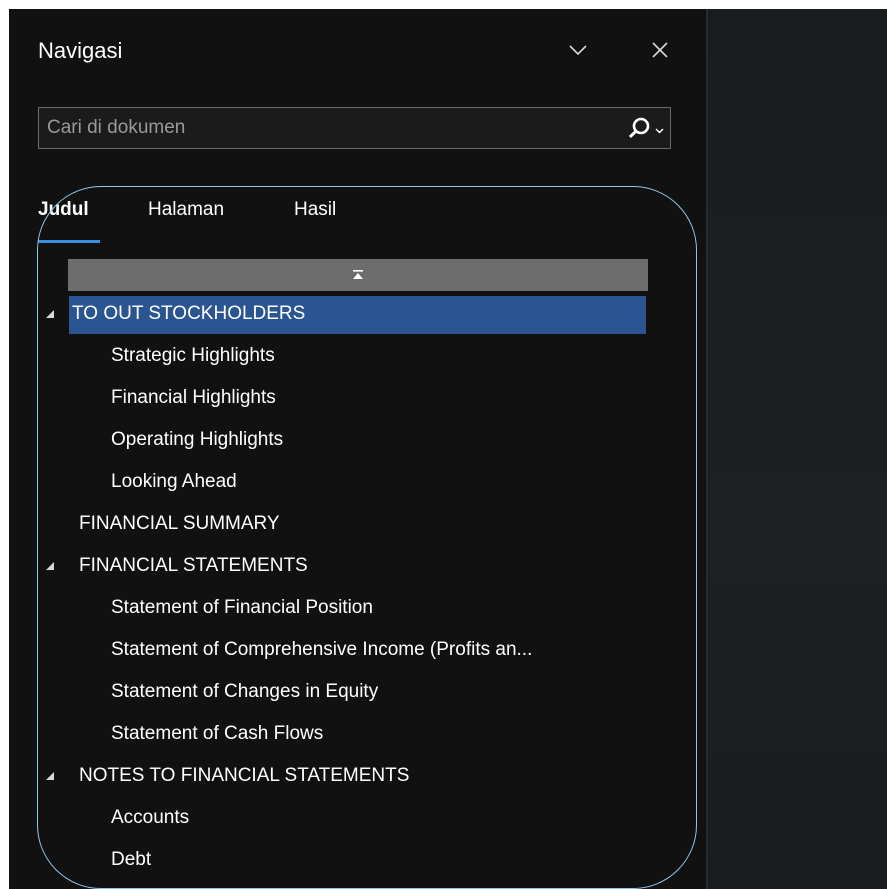 The height and width of the screenshot is (889, 887). Describe the element at coordinates (189, 313) in the screenshot. I see `tree-item-label: TO OUT STOCKHOLDERS` at that location.